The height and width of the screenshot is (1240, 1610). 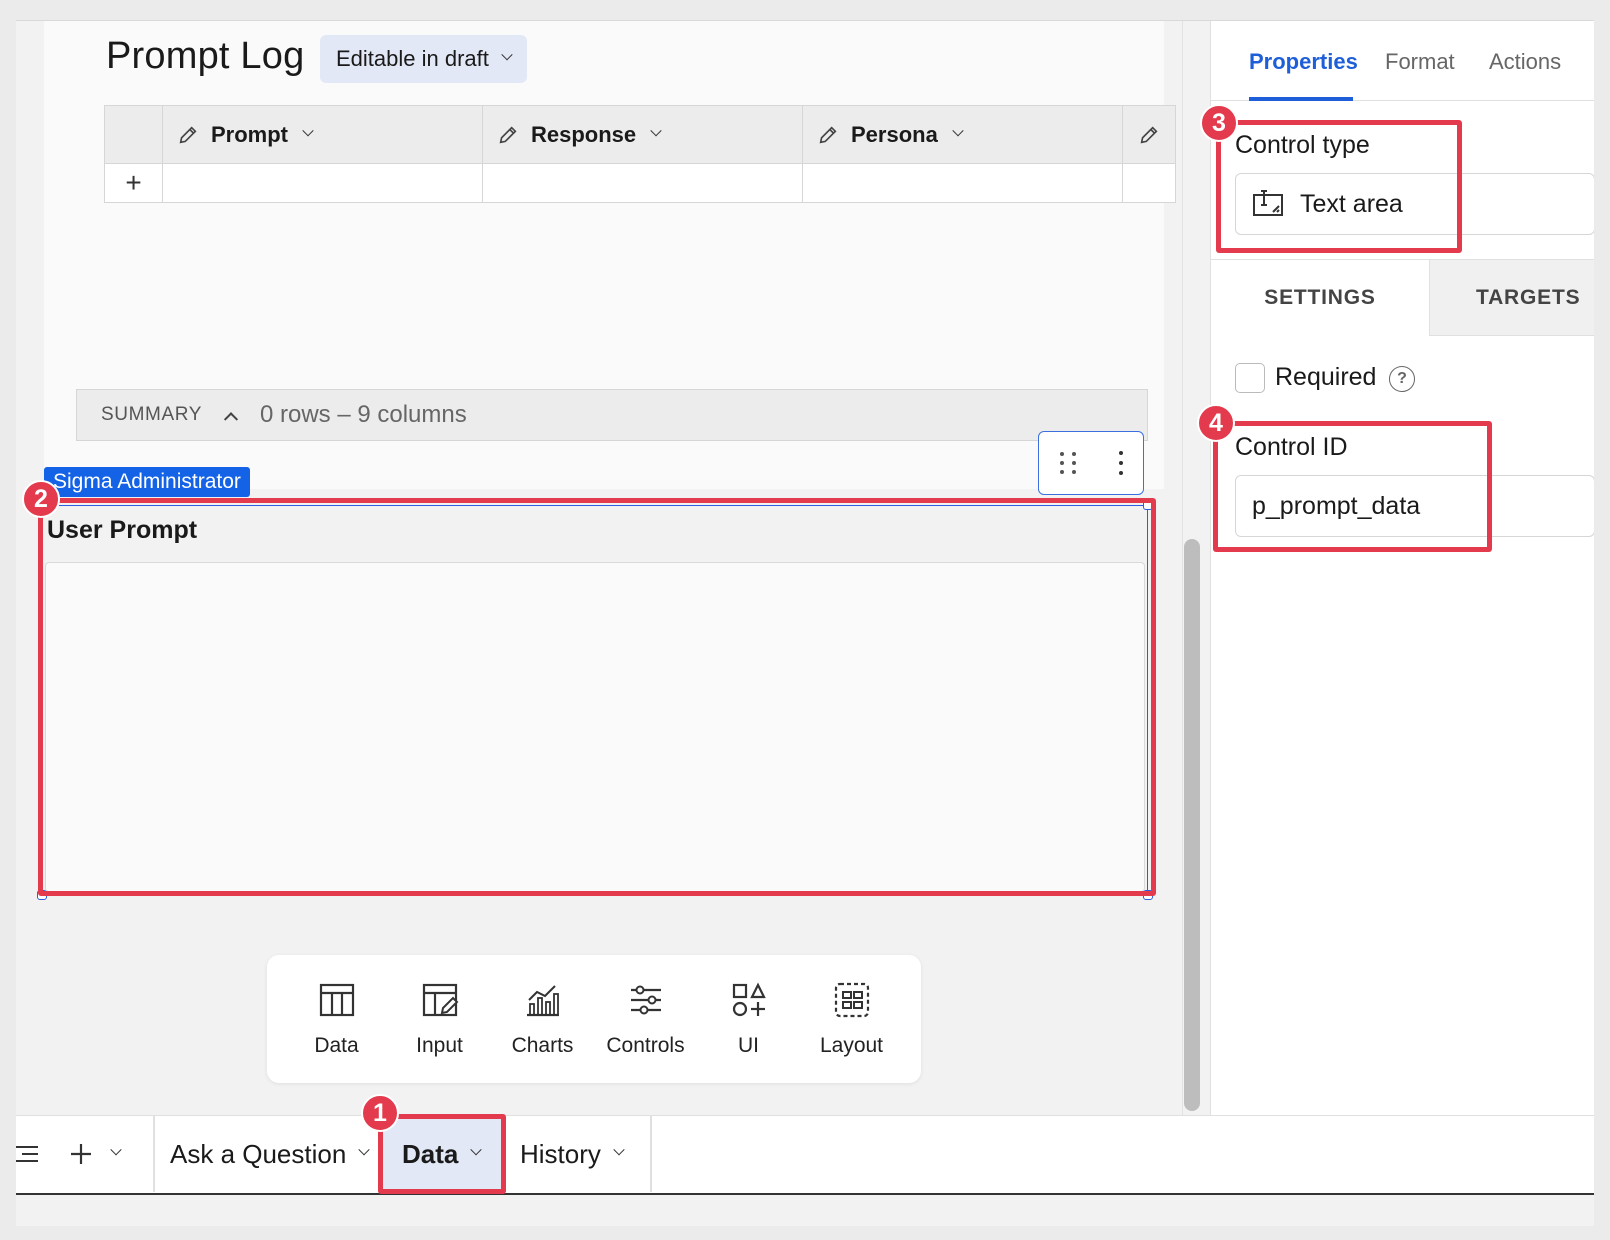 What do you see at coordinates (643, 134) in the screenshot?
I see `column-header-response: Response` at bounding box center [643, 134].